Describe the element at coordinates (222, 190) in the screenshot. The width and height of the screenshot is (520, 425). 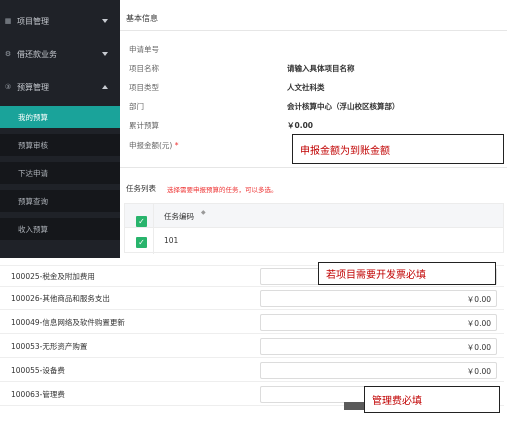
I see `task-list-hint: 选择需要申报预算的任务，可以多选。` at that location.